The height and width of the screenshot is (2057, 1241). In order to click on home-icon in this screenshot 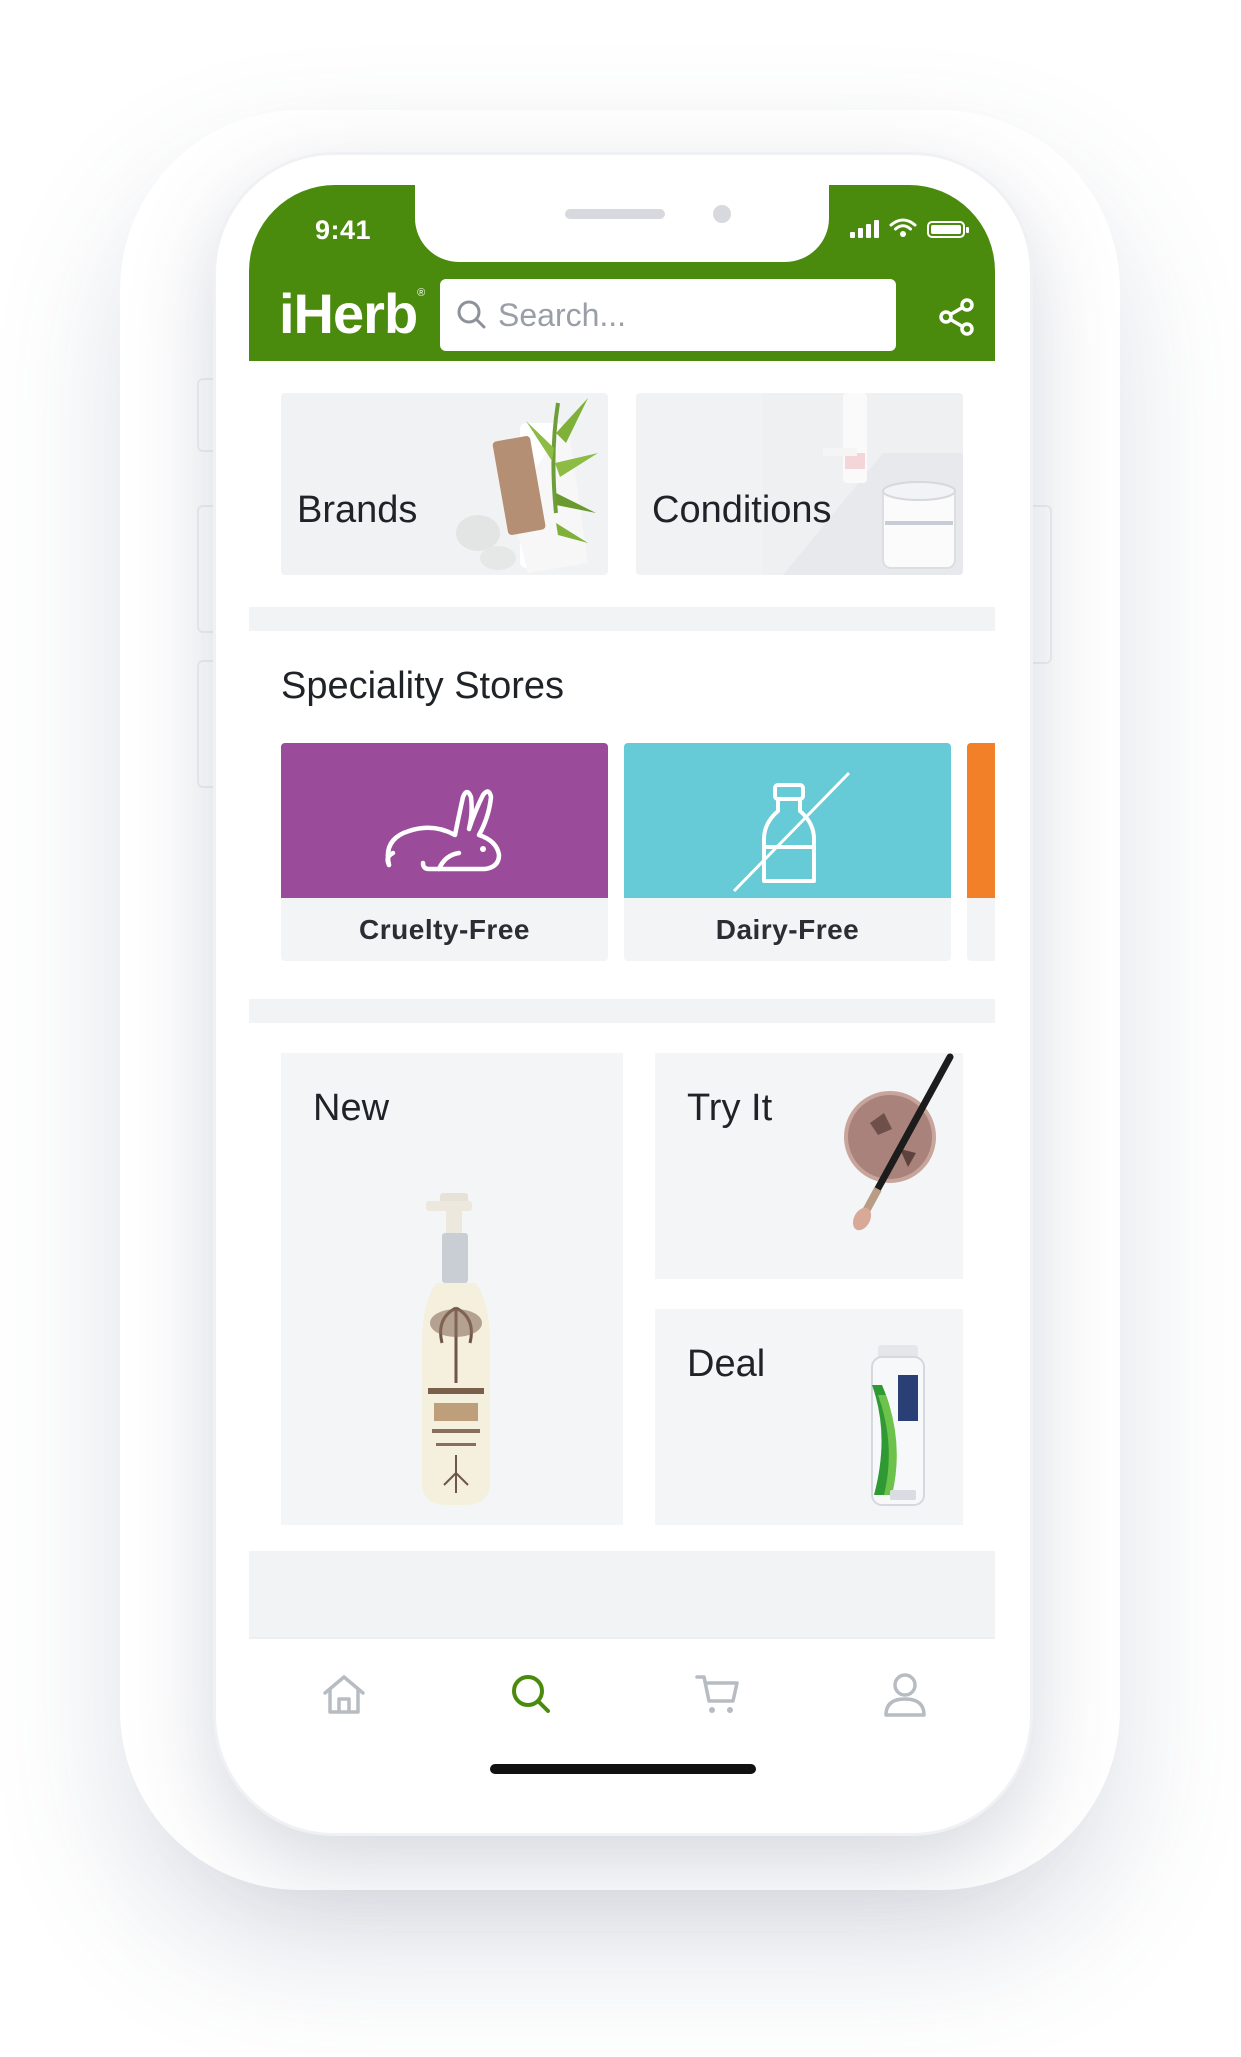, I will do `click(344, 1694)`.